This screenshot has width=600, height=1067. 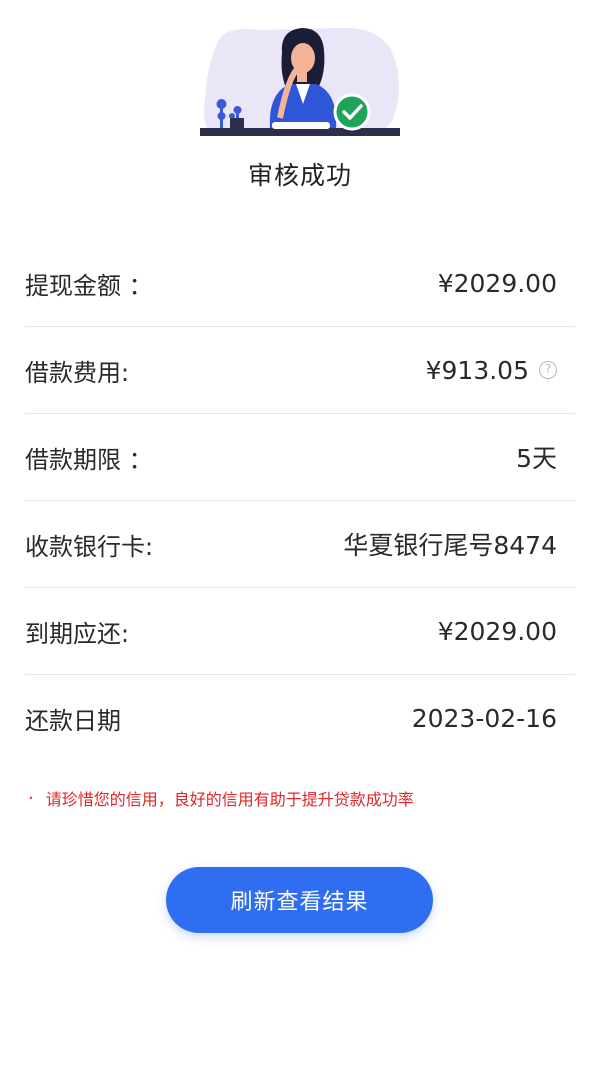 I want to click on detail-row-withdraw-amount: 提现金额 ： ¥2029.00, so click(x=300, y=283).